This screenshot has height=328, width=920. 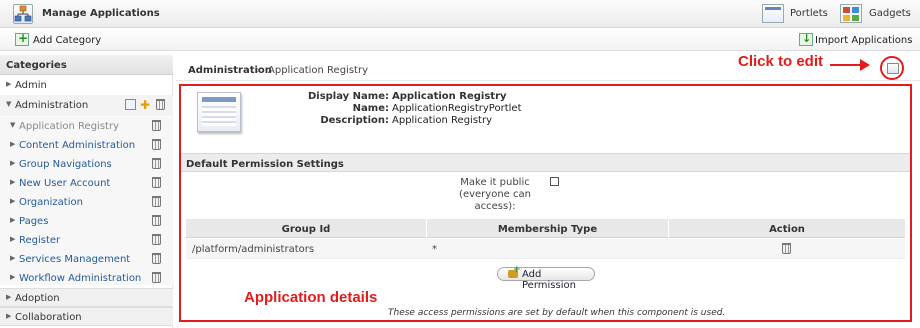 What do you see at coordinates (130, 104) in the screenshot?
I see `edit-category-icon` at bounding box center [130, 104].